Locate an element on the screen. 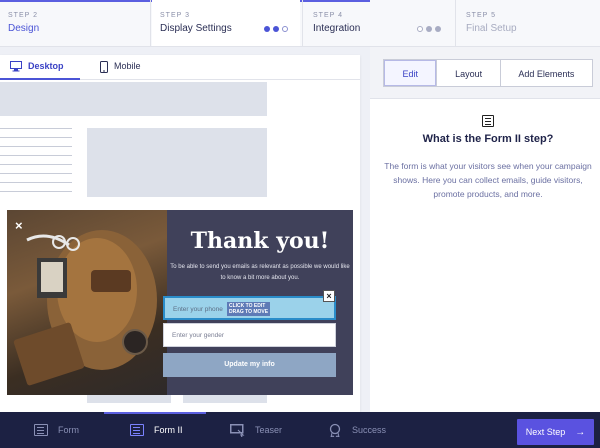 This screenshot has width=600, height=448. arrow-right-icon: → is located at coordinates (580, 432).